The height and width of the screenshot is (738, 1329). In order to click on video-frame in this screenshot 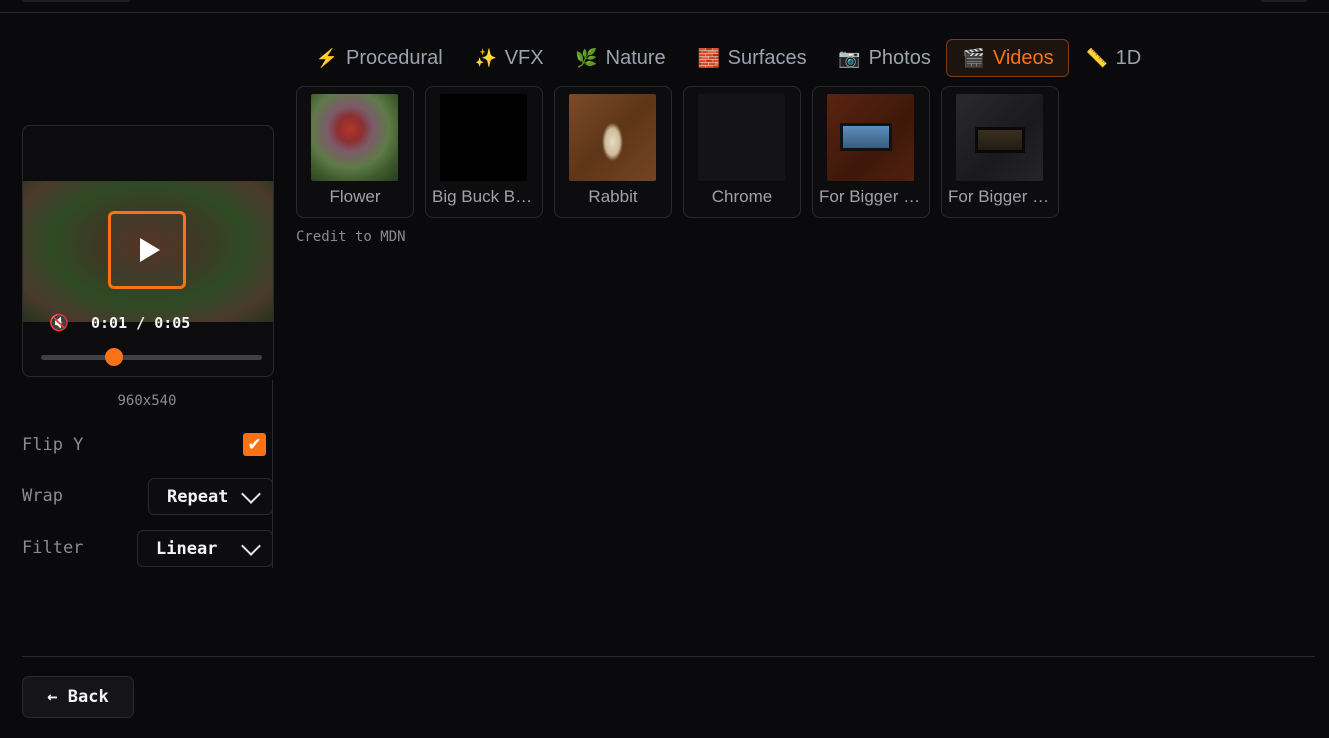, I will do `click(148, 251)`.